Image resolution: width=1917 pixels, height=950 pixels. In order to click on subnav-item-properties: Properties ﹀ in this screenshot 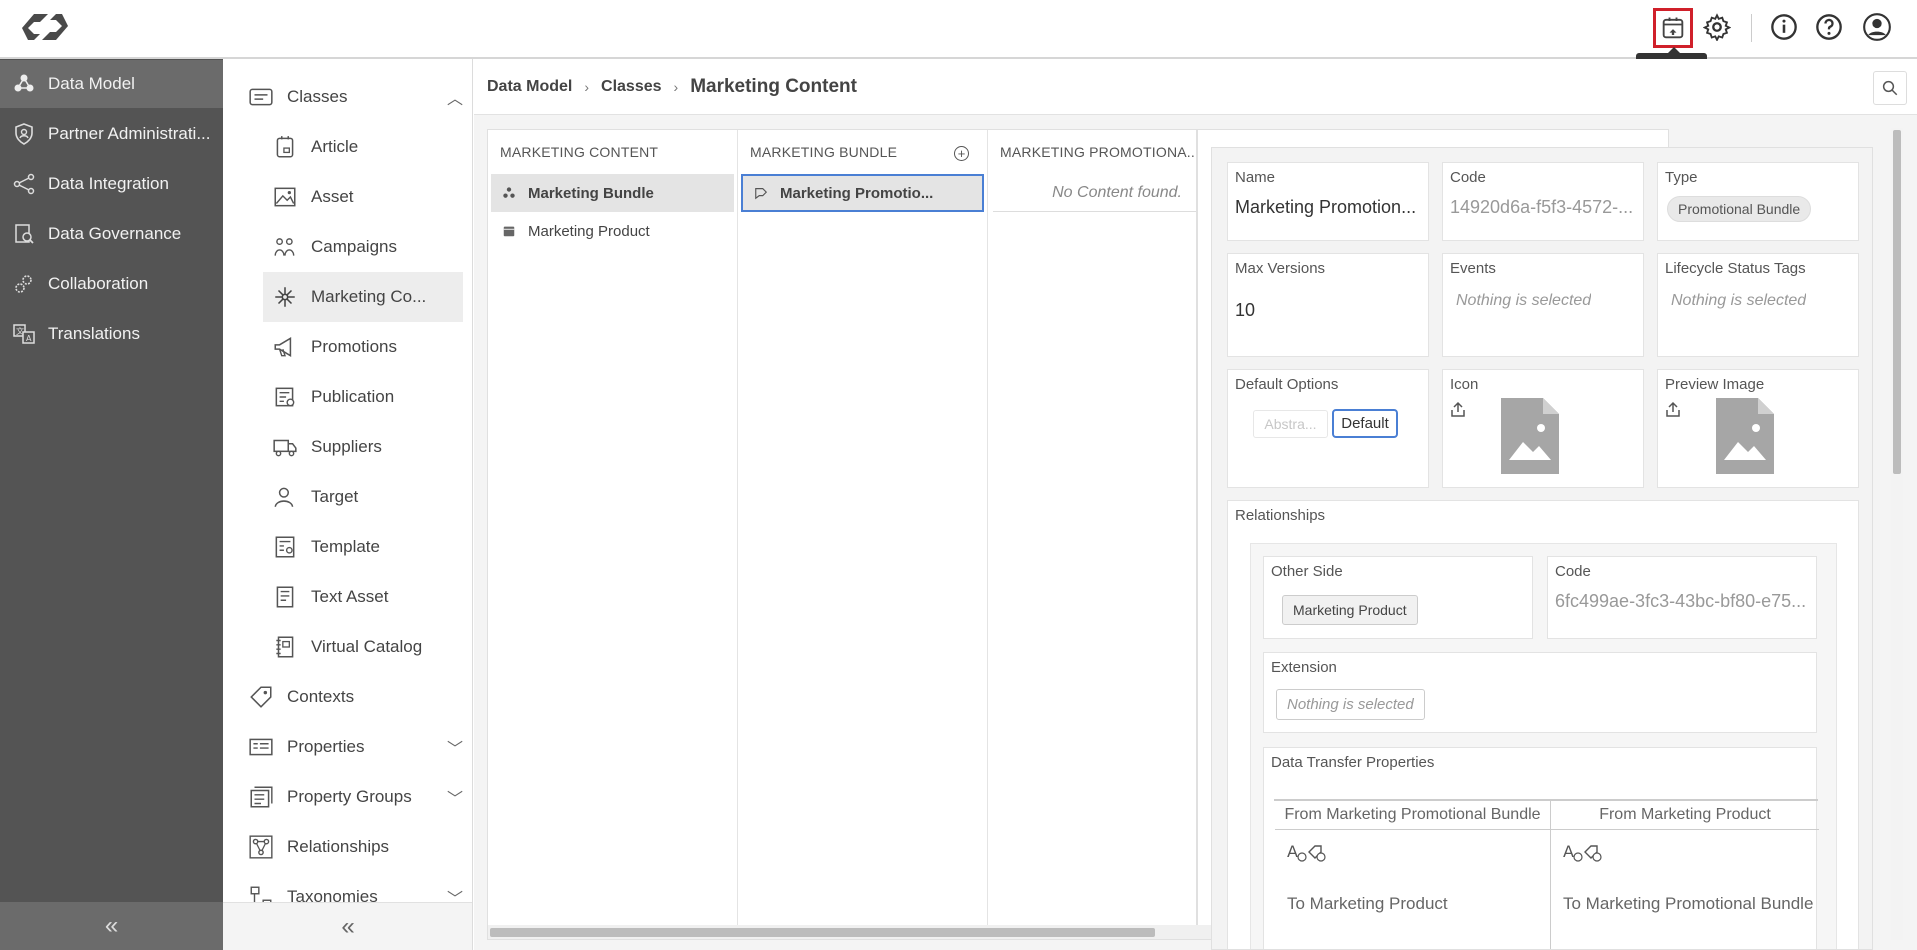, I will do `click(357, 747)`.